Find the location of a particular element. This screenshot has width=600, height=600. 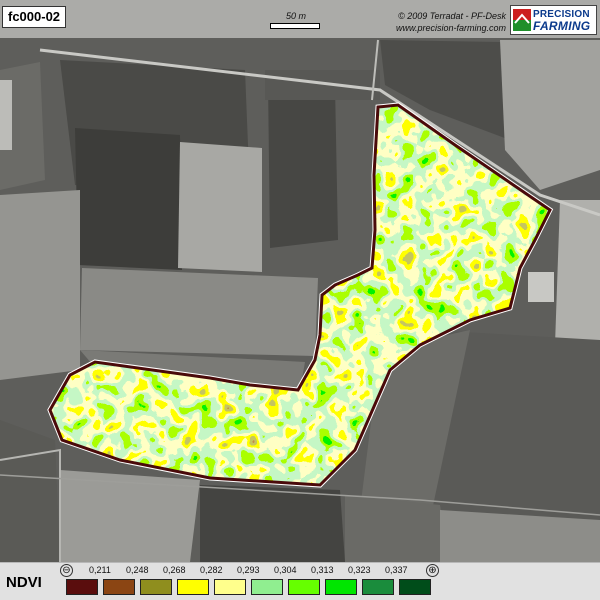

logo-line-bottom: FARMING is located at coordinates (562, 26).